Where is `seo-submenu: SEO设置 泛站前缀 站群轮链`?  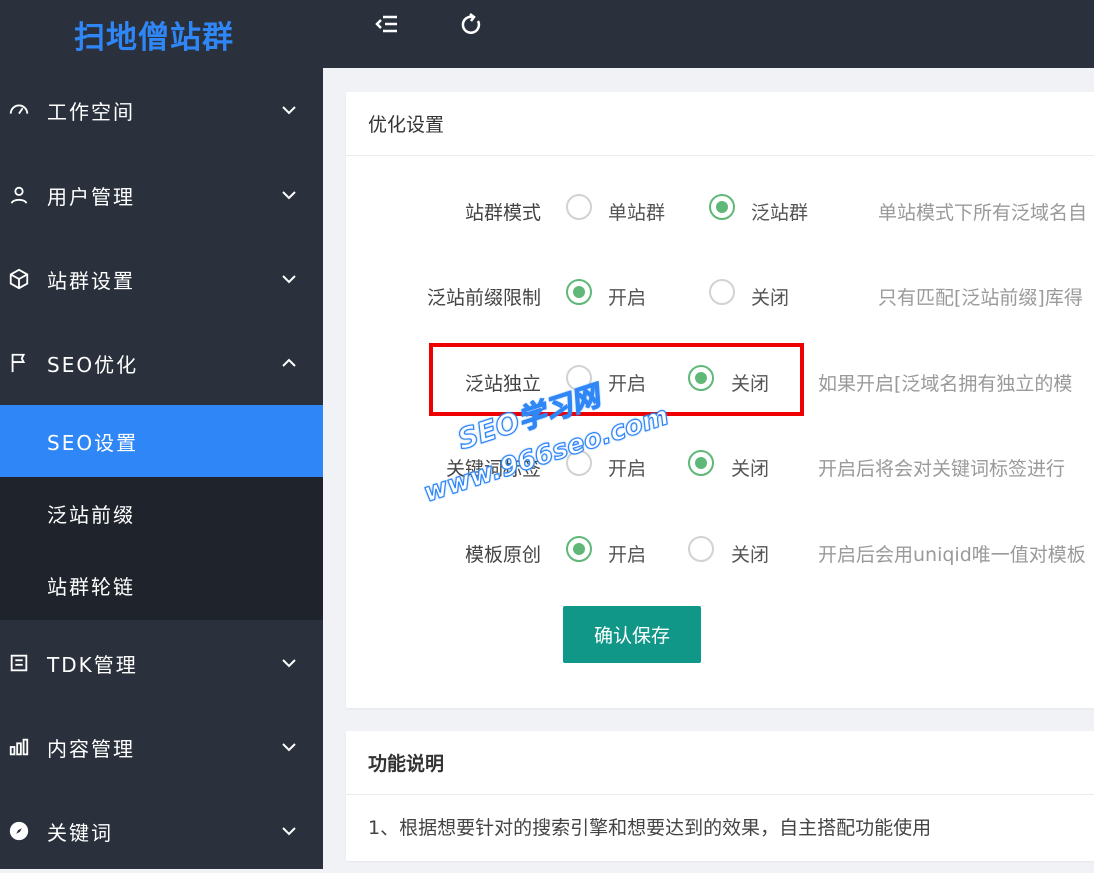
seo-submenu: SEO设置 泛站前缀 站群轮链 is located at coordinates (161, 512).